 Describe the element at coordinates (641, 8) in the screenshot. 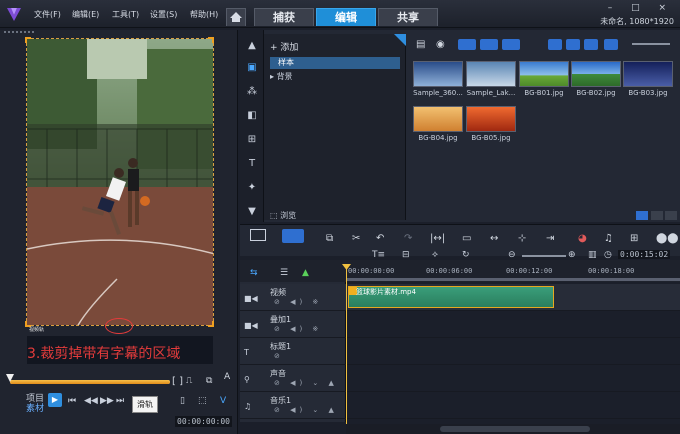

I see `window-controls: – □ ×` at that location.